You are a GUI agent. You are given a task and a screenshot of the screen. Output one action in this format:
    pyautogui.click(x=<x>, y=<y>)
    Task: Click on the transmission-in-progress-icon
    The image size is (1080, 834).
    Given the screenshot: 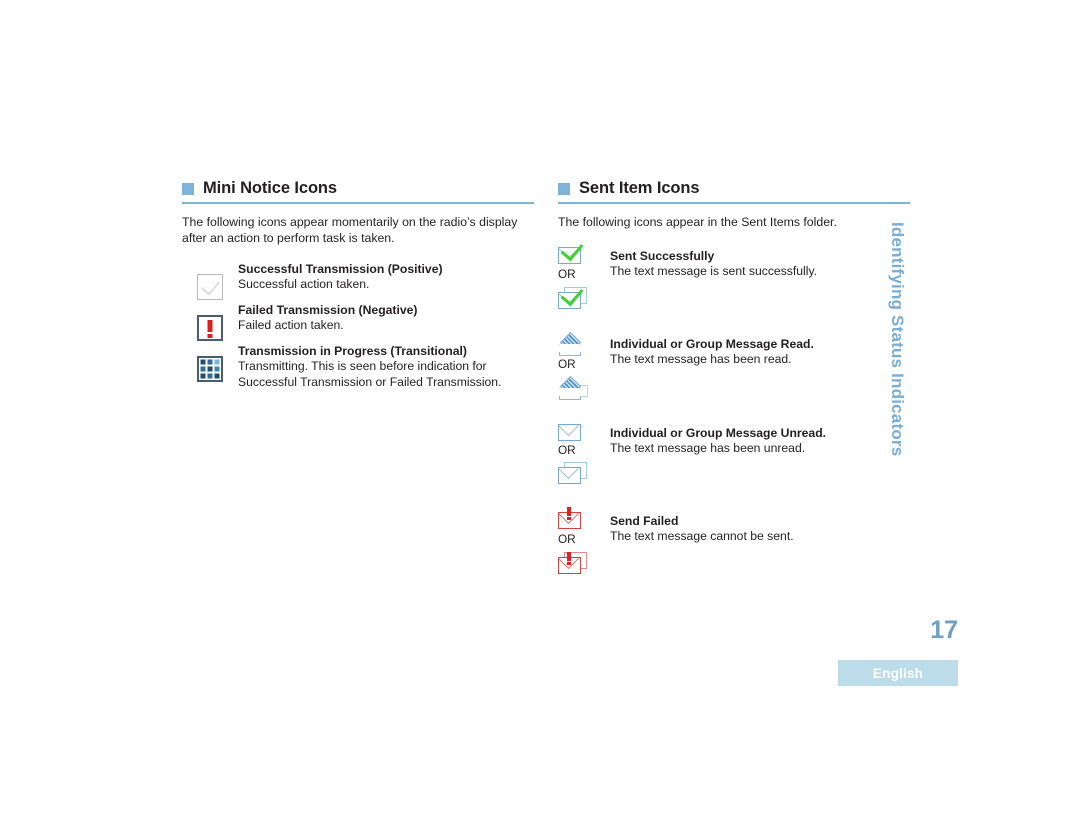 What is the action you would take?
    pyautogui.click(x=210, y=369)
    